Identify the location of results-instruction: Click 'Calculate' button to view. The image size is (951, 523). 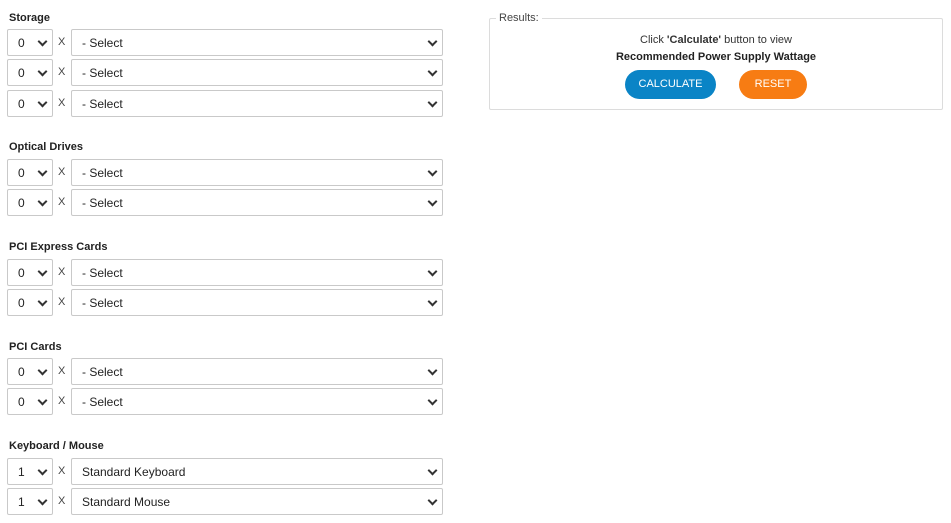
(716, 40).